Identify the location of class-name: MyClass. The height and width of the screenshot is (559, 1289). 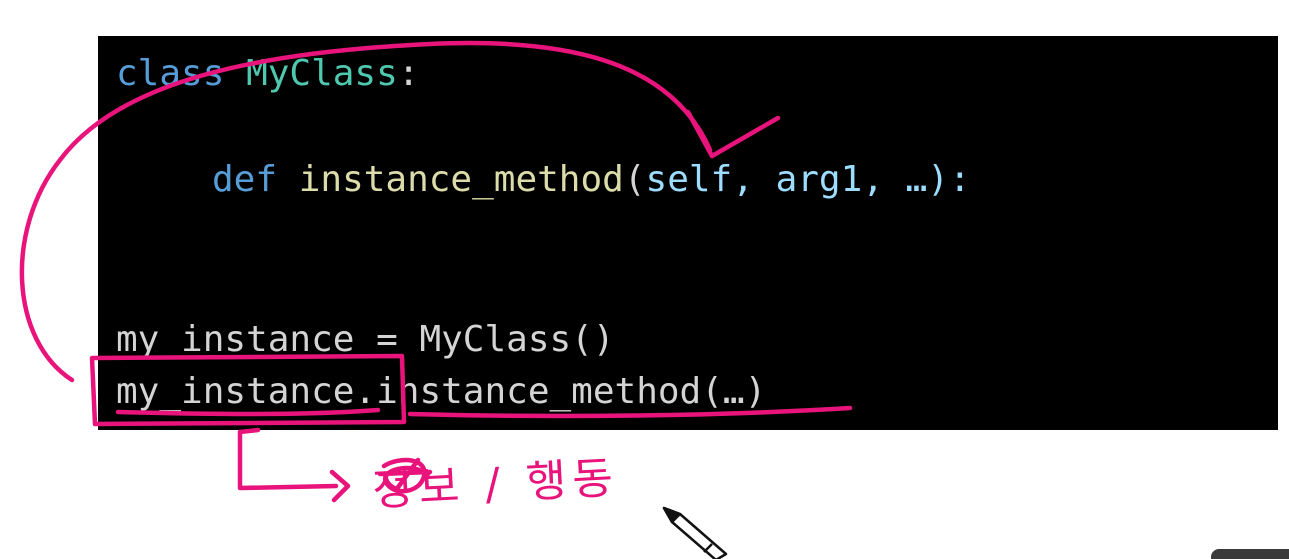
(322, 73).